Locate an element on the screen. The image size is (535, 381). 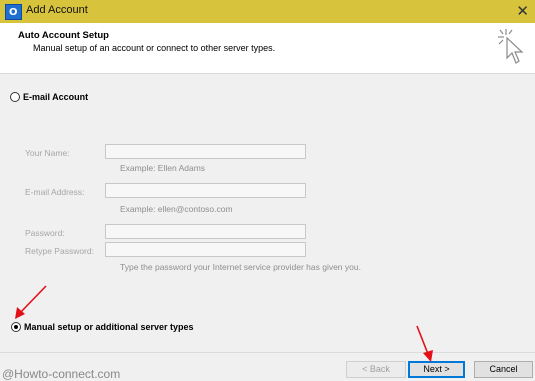
arrow-to-manual-setup is located at coordinates (31, 302).